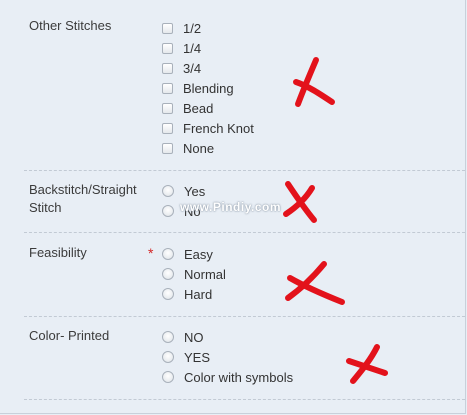  What do you see at coordinates (239, 377) in the screenshot?
I see `option-label: Color with symbols` at bounding box center [239, 377].